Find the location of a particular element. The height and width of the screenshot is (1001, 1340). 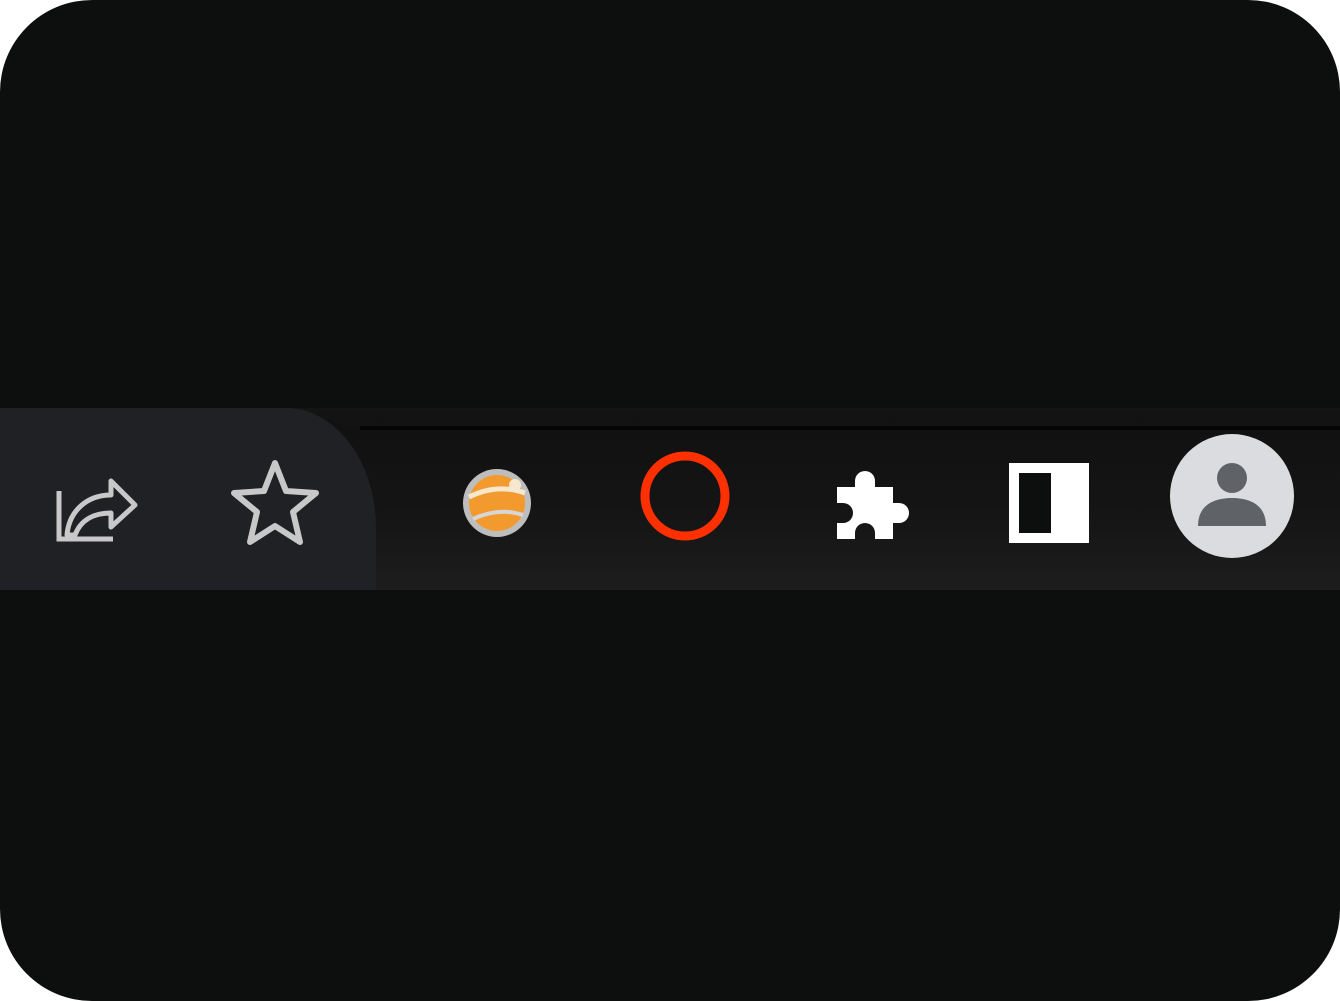

share-icon is located at coordinates (97, 510).